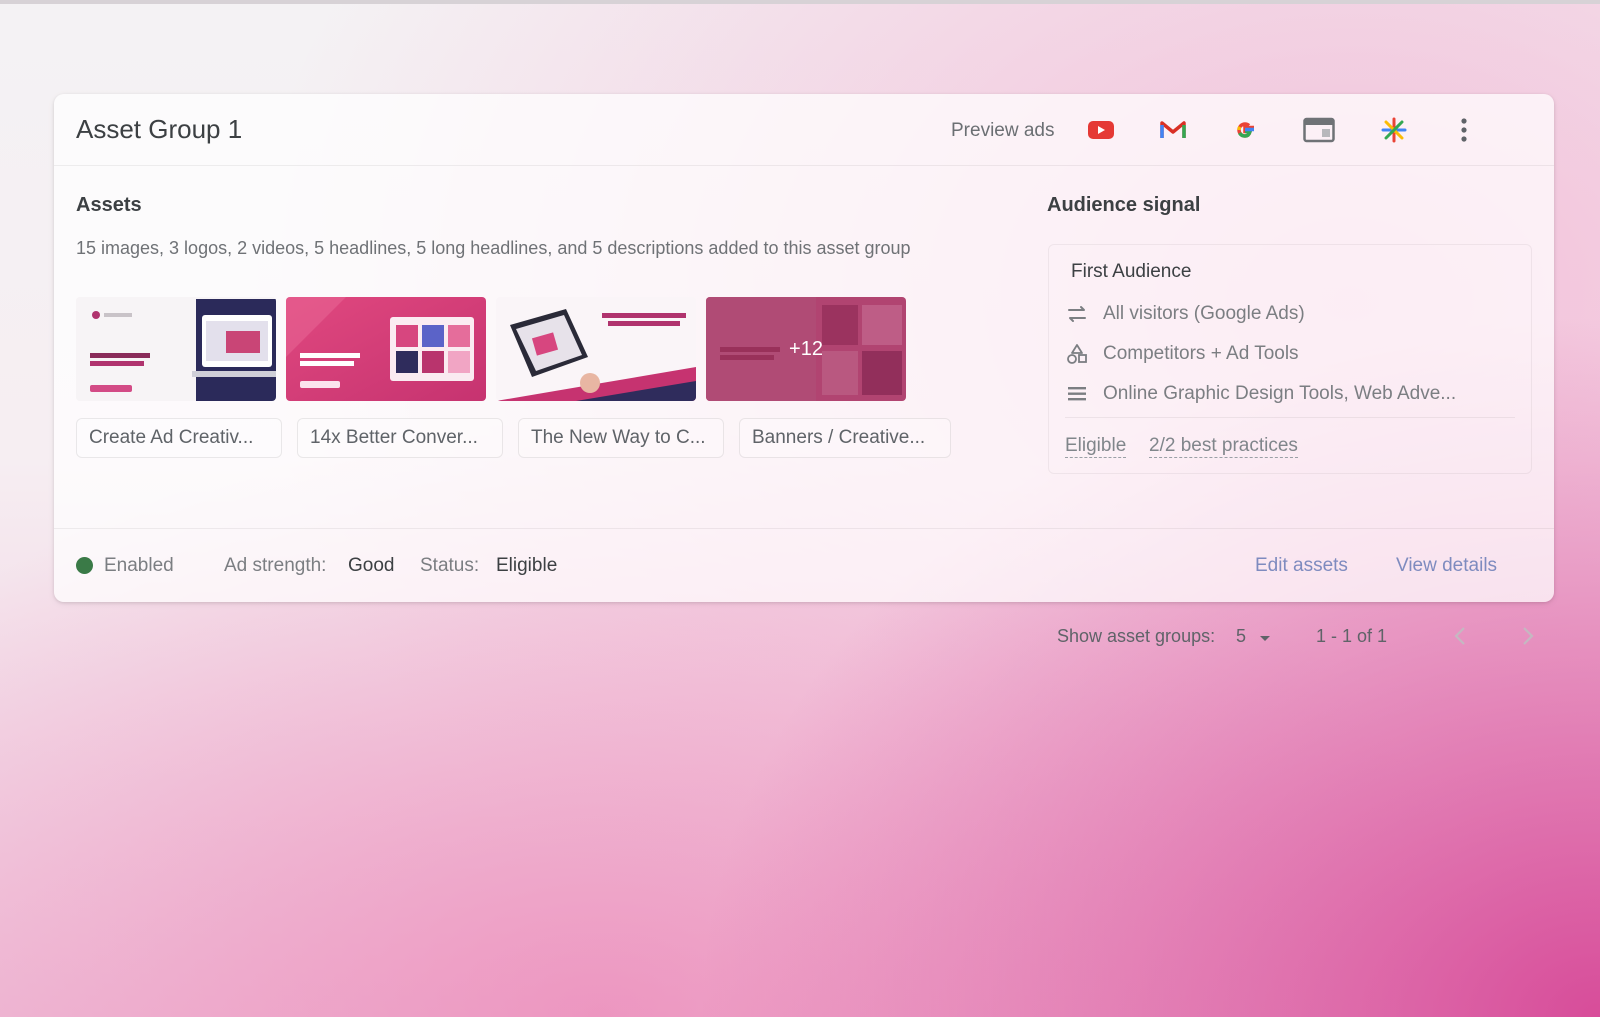 The image size is (1600, 1017). What do you see at coordinates (1319, 130) in the screenshot?
I see `display-icon` at bounding box center [1319, 130].